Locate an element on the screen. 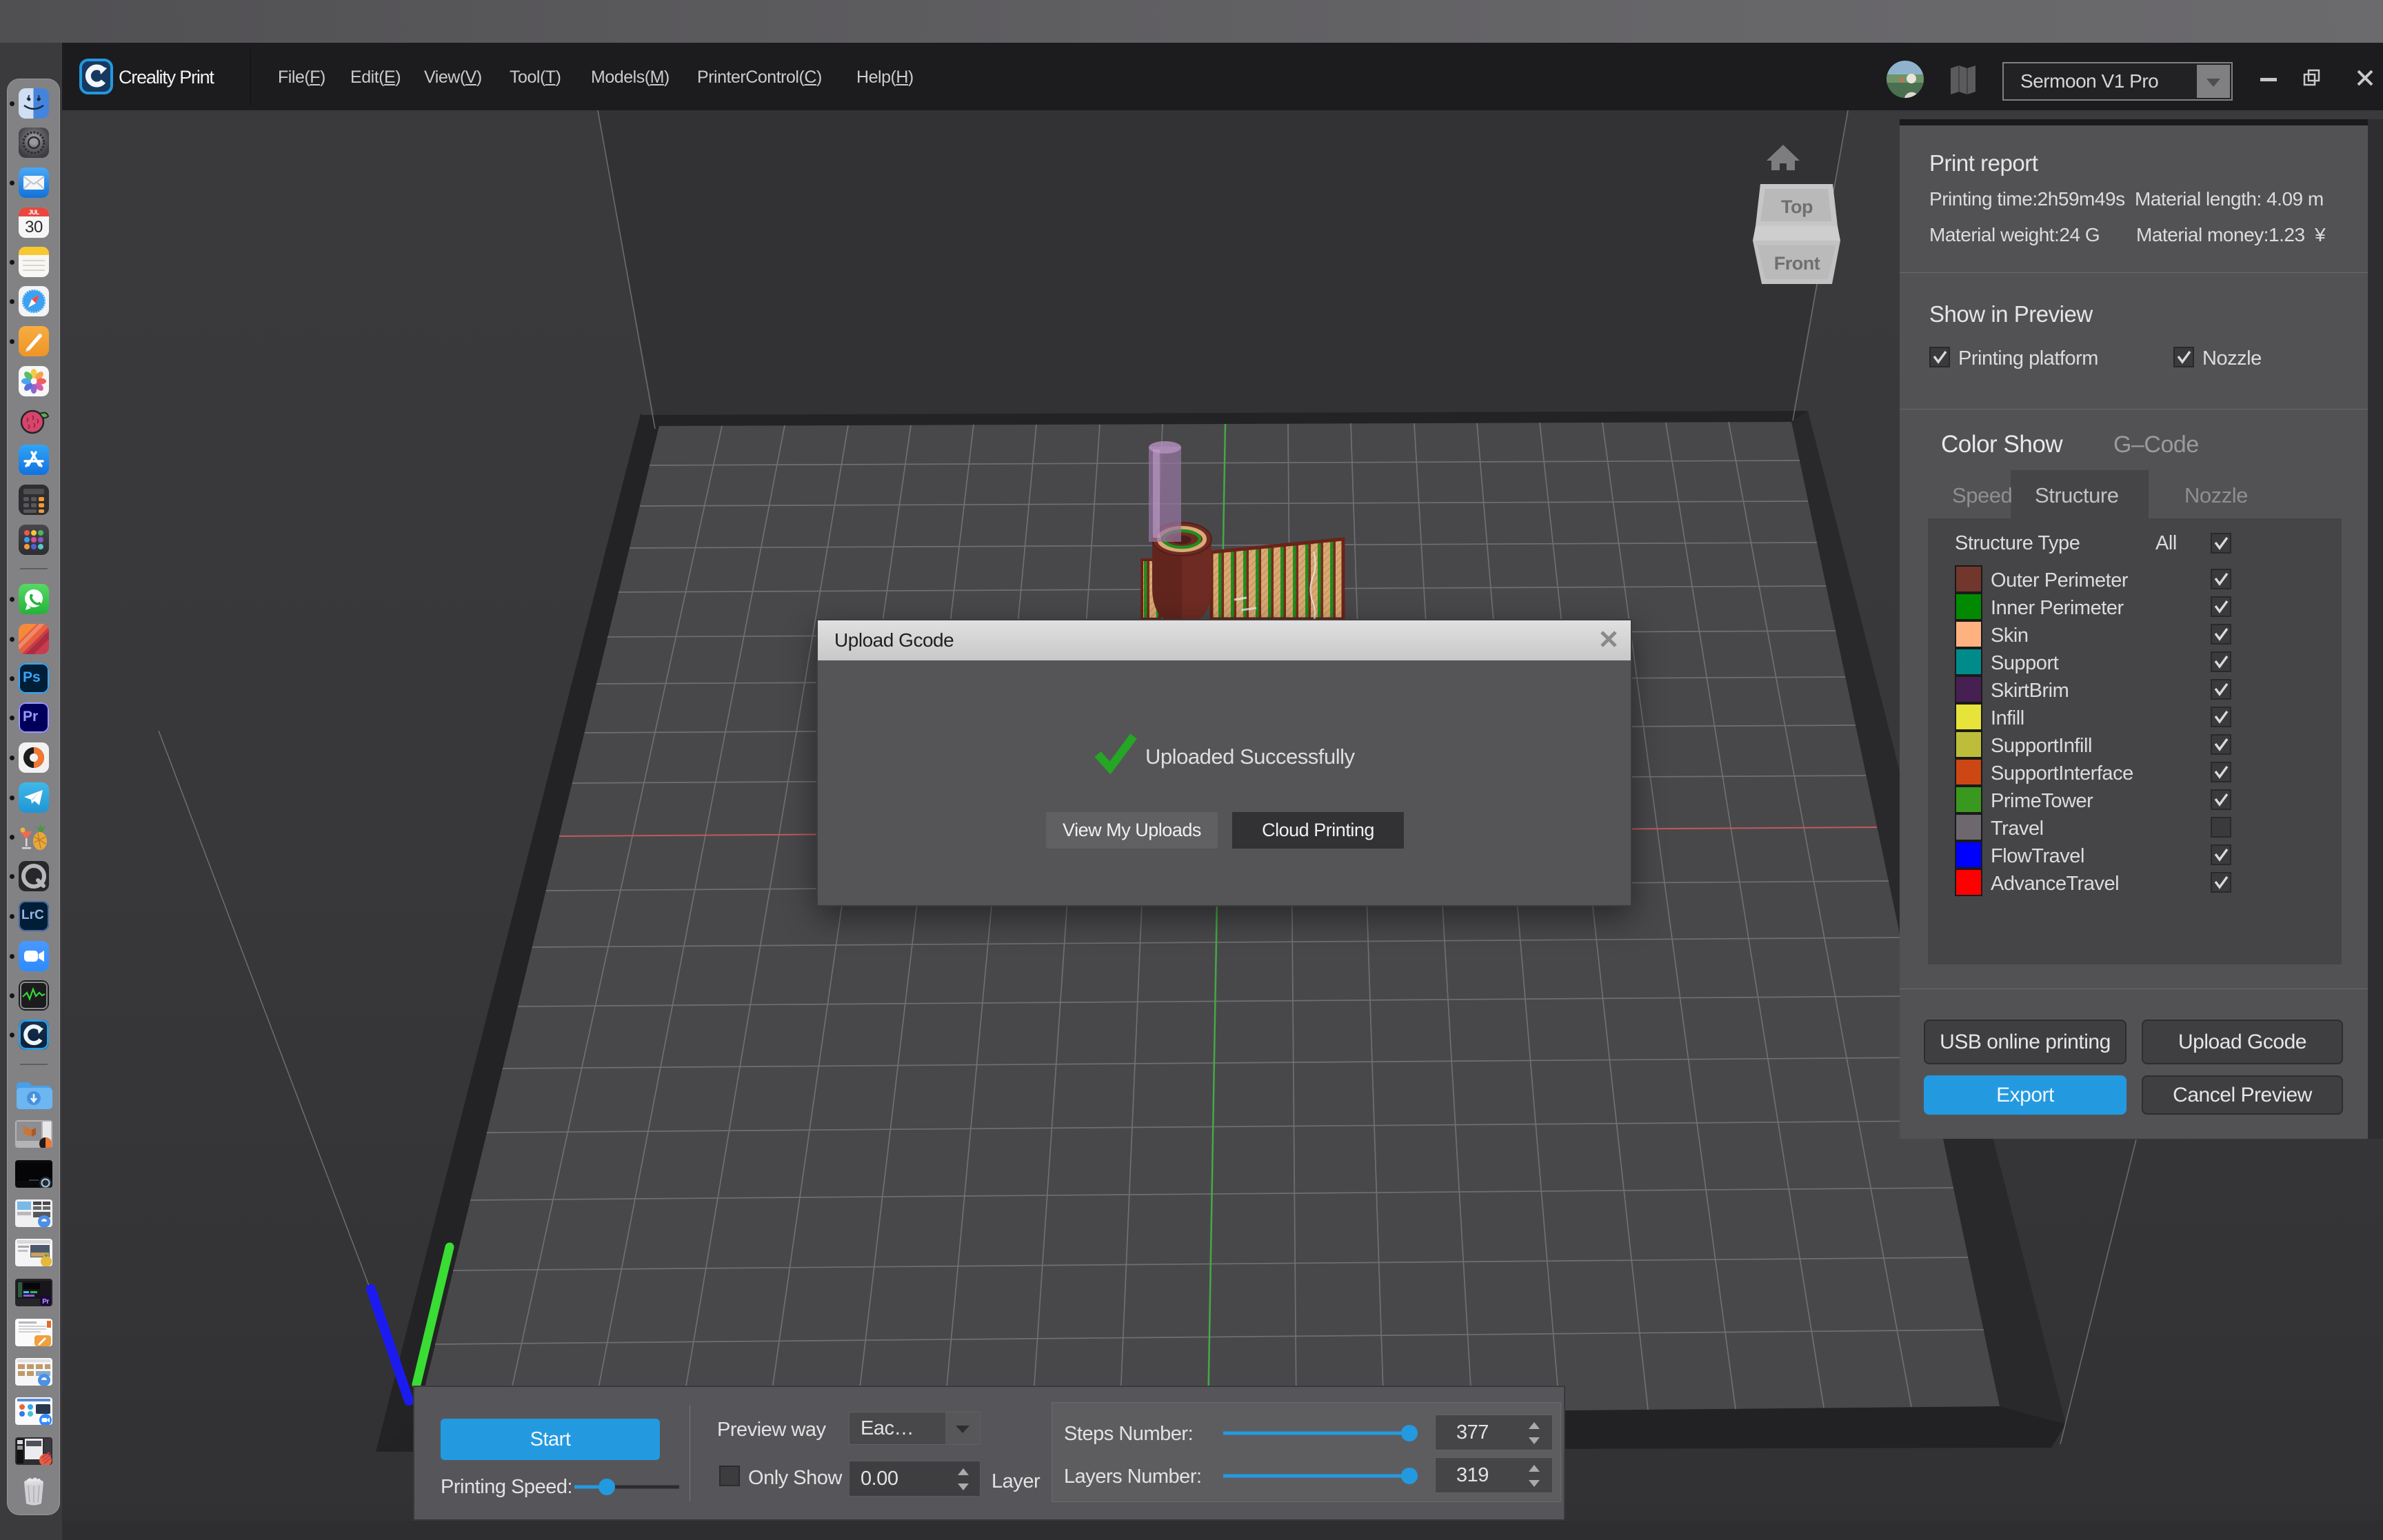 Image resolution: width=2383 pixels, height=1540 pixels. svg-text: Front is located at coordinates (1797, 264).